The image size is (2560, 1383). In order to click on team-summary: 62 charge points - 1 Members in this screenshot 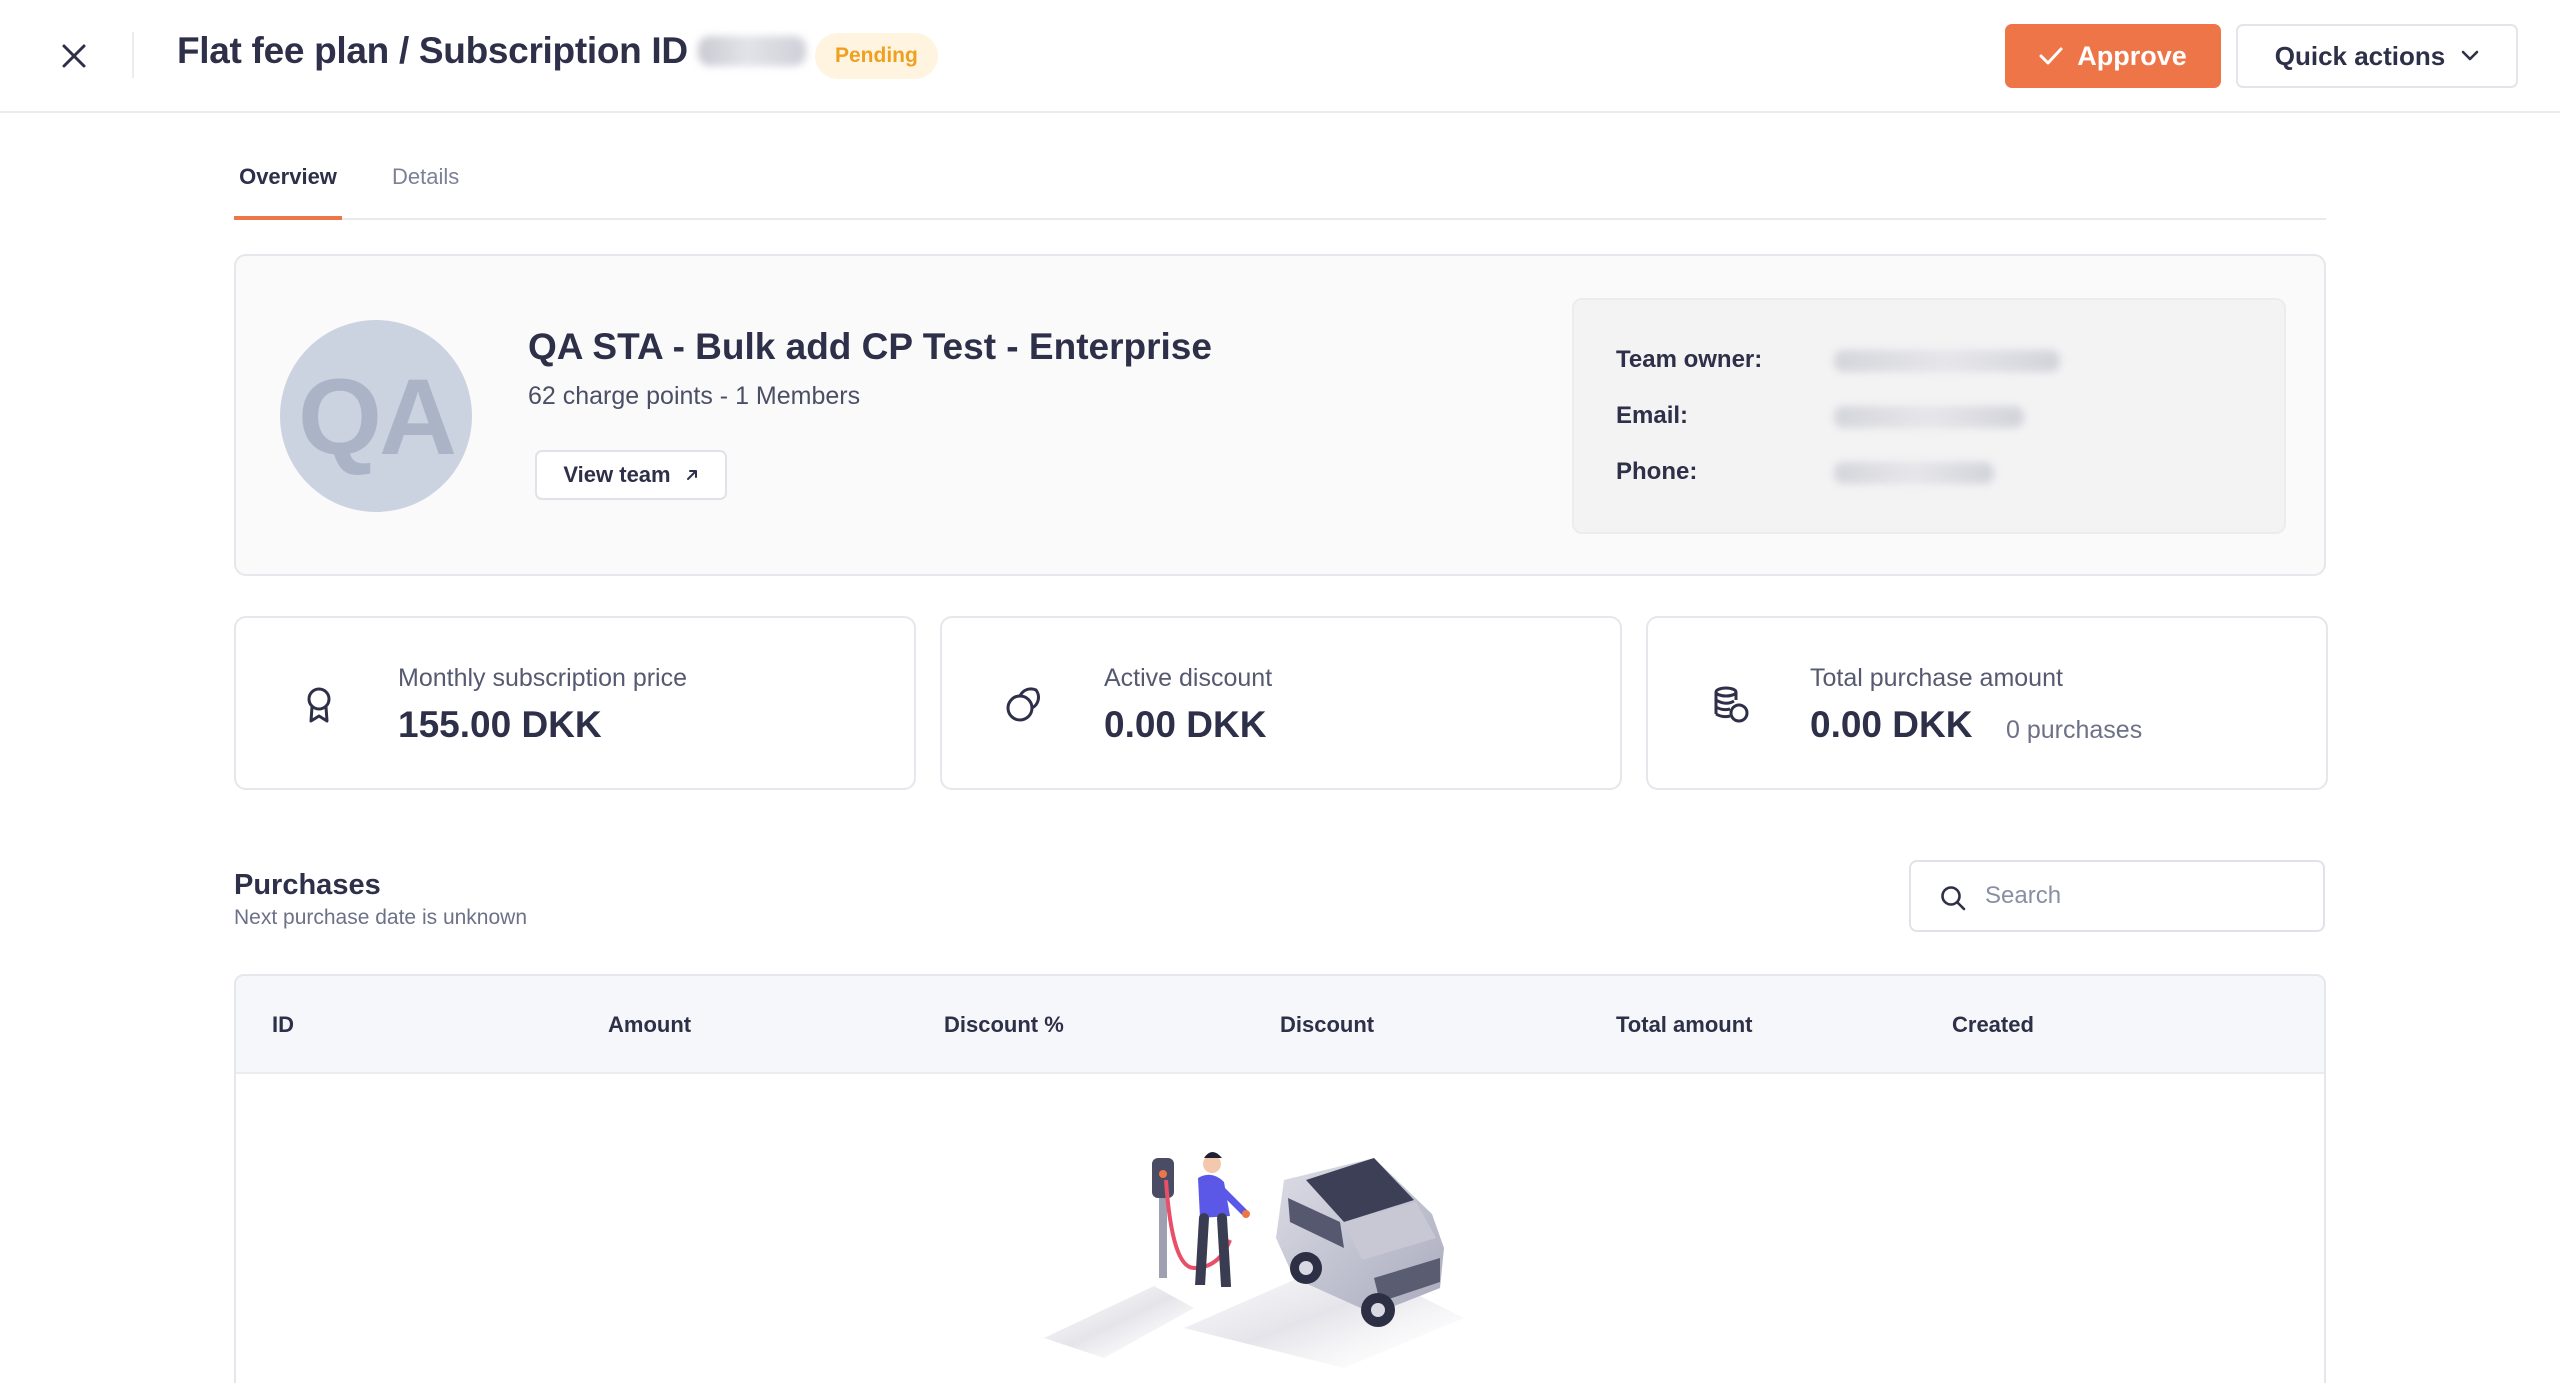, I will do `click(694, 396)`.